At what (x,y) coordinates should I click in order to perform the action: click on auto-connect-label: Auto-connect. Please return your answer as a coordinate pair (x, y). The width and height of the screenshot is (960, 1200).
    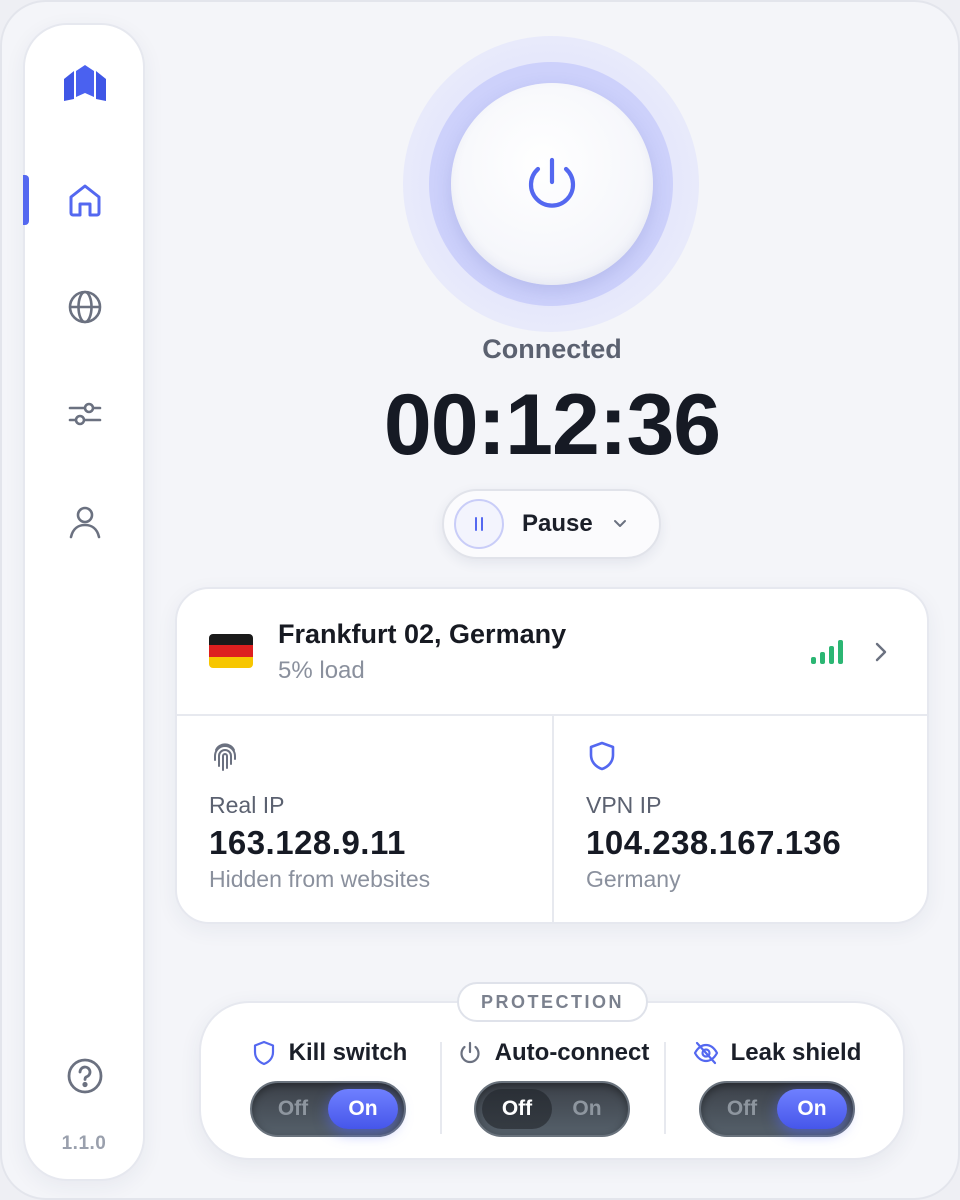
    Looking at the image, I should click on (572, 1052).